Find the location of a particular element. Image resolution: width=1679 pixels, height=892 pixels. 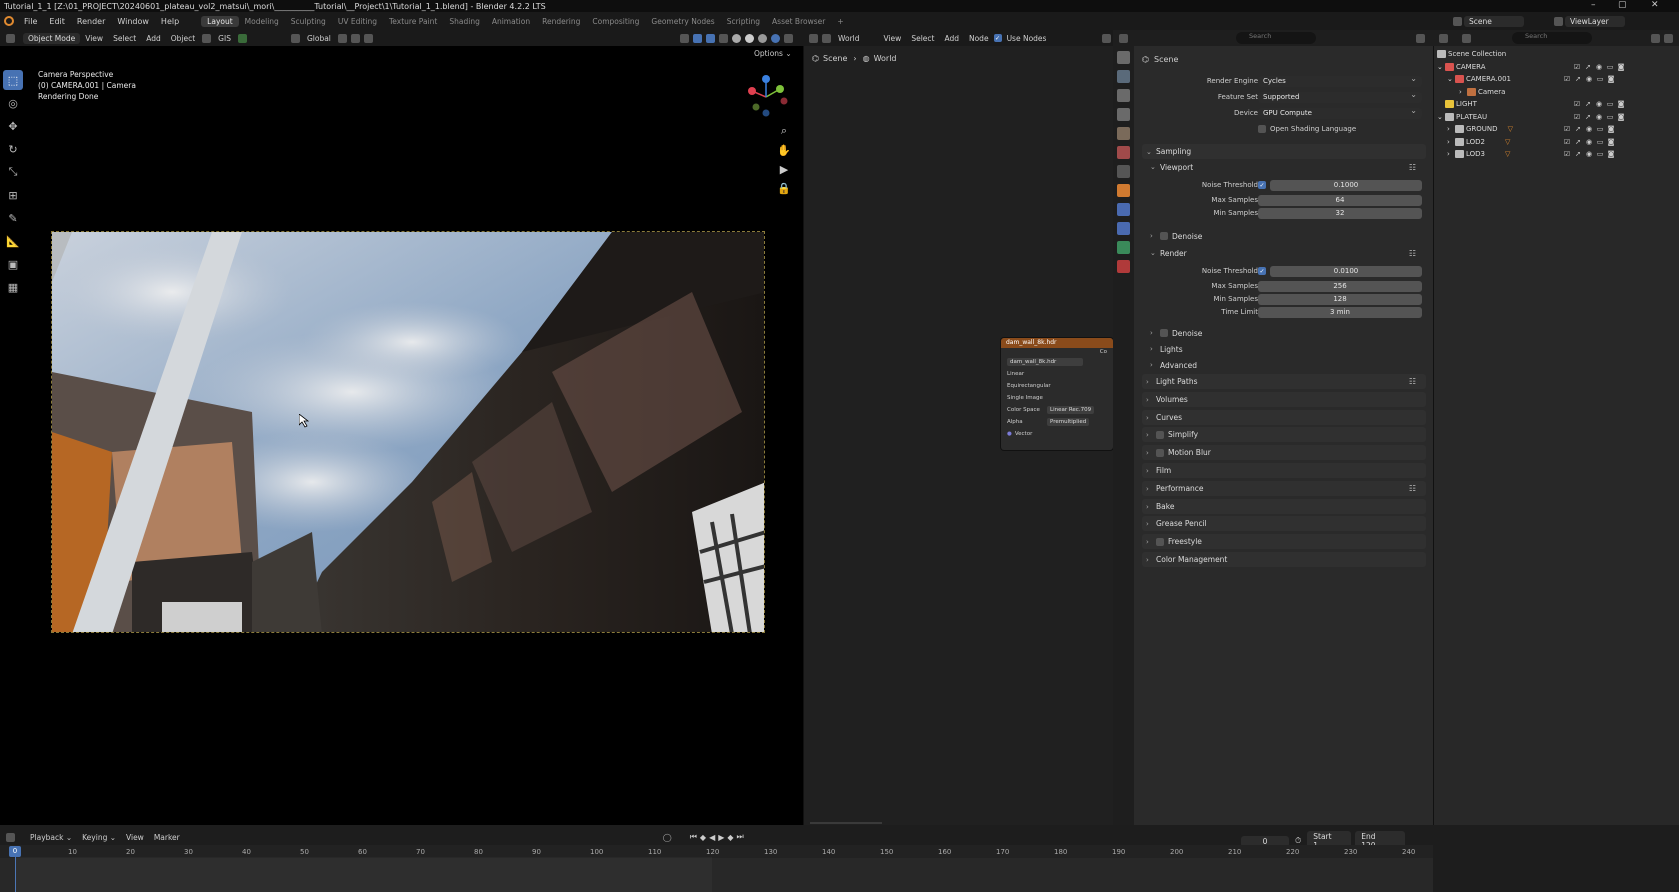

xray-icon is located at coordinates (723, 38).